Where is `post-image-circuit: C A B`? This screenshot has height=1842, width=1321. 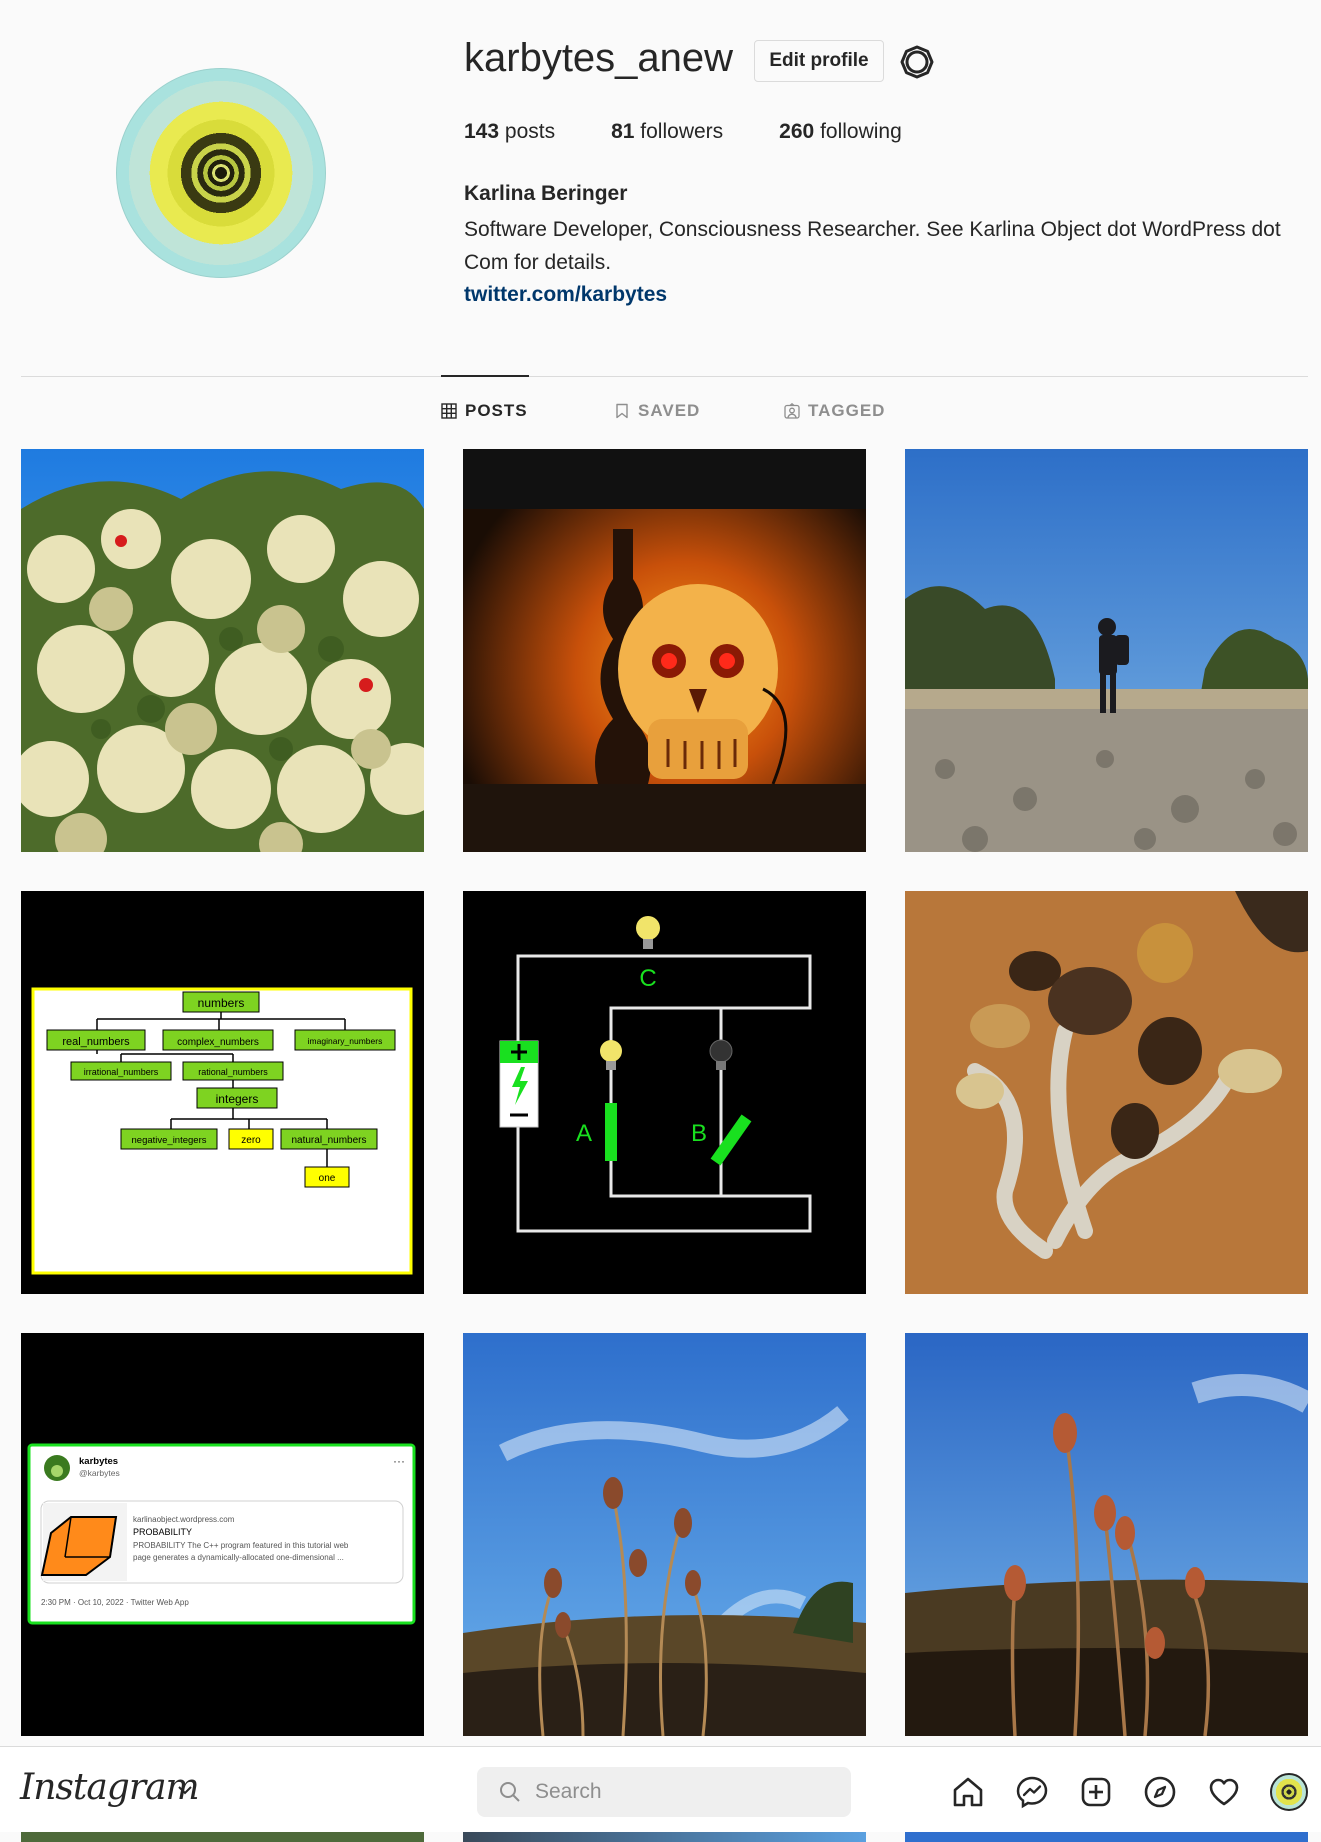
post-image-circuit: C A B is located at coordinates (664, 1092).